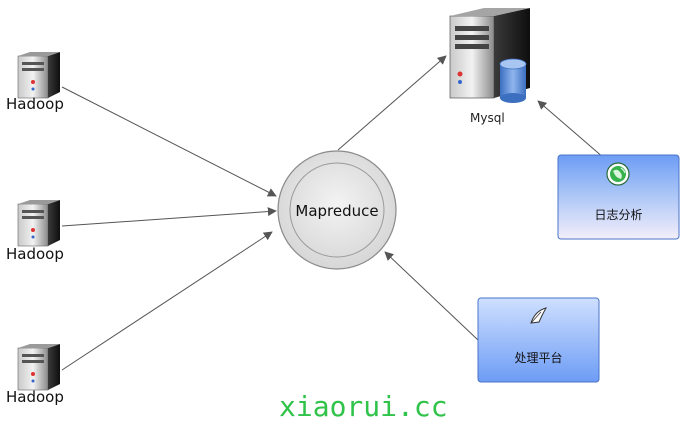 This screenshot has height=435, width=682. What do you see at coordinates (618, 215) in the screenshot?
I see `log-analysis-label: 日志分析` at bounding box center [618, 215].